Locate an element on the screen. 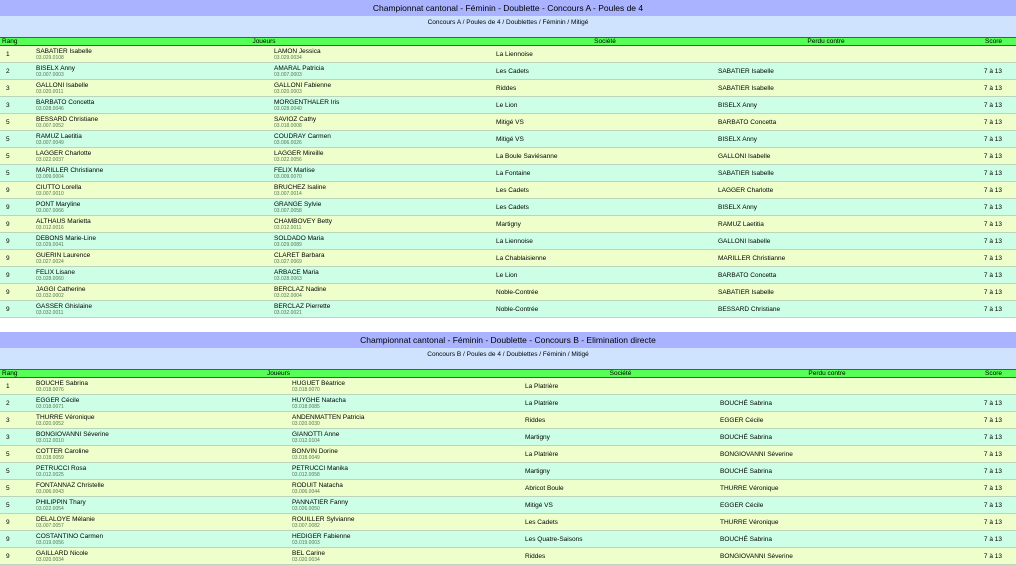 Image resolution: width=1016 pixels, height=565 pixels. societe-cell: La Fontaine is located at coordinates (605, 173).